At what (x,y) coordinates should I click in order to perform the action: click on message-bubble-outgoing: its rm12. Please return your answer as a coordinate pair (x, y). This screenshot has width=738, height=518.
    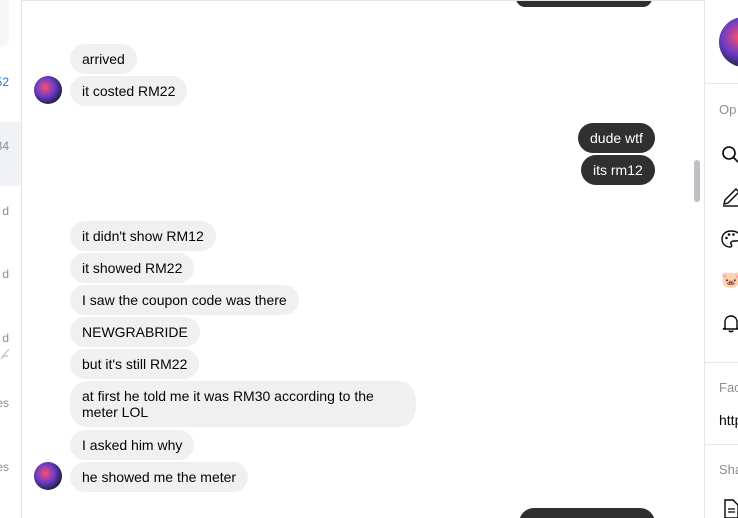
    Looking at the image, I should click on (618, 170).